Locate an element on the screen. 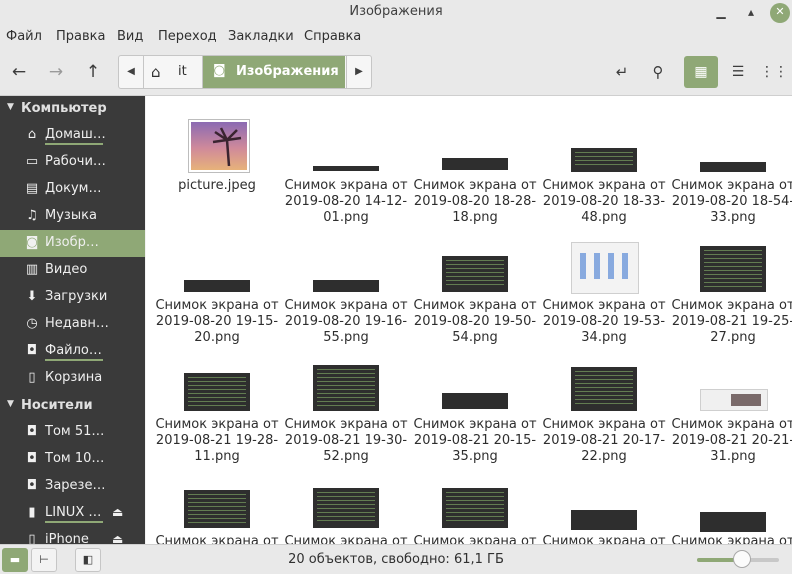 Image resolution: width=792 pixels, height=574 pixels. grid-icon: ▦ is located at coordinates (701, 72).